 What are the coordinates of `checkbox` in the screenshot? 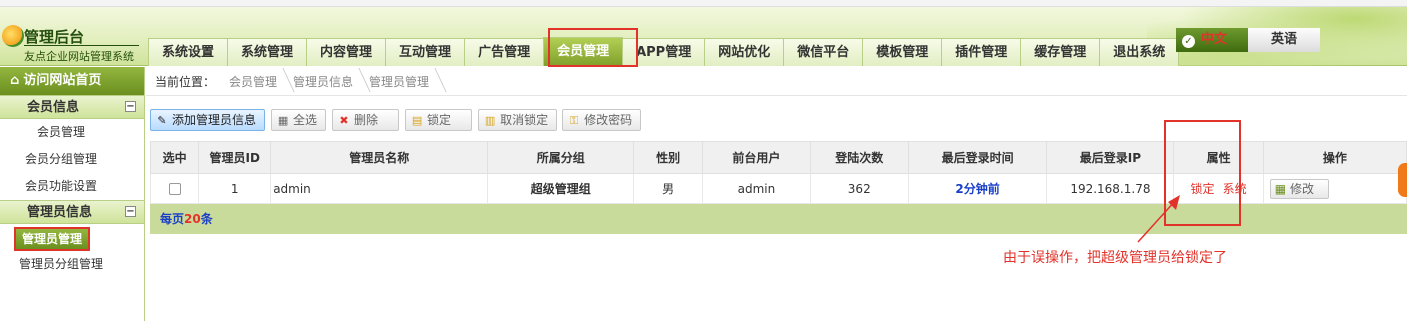 It's located at (174, 189).